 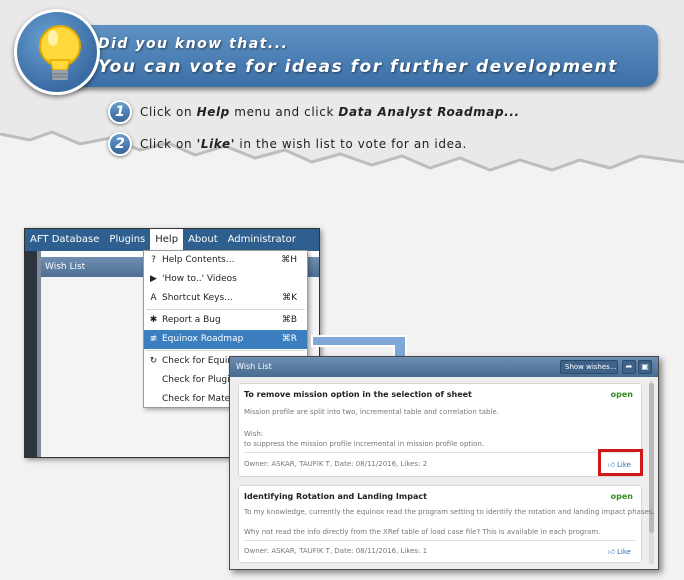 What do you see at coordinates (225, 279) in the screenshot?
I see `menu-item-how-to-videos: ▶ 'How to..' Videos` at bounding box center [225, 279].